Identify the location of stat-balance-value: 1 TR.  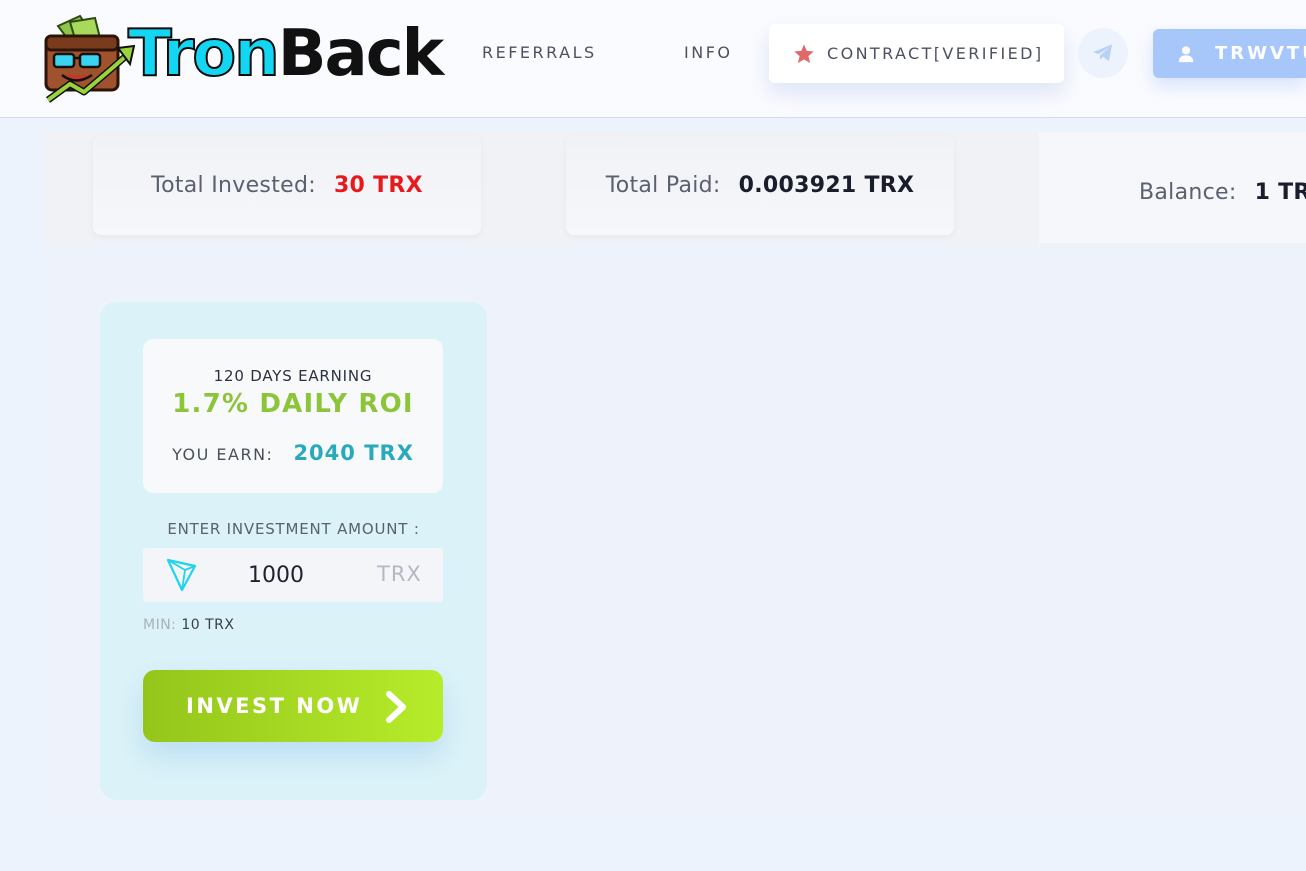
(1280, 192).